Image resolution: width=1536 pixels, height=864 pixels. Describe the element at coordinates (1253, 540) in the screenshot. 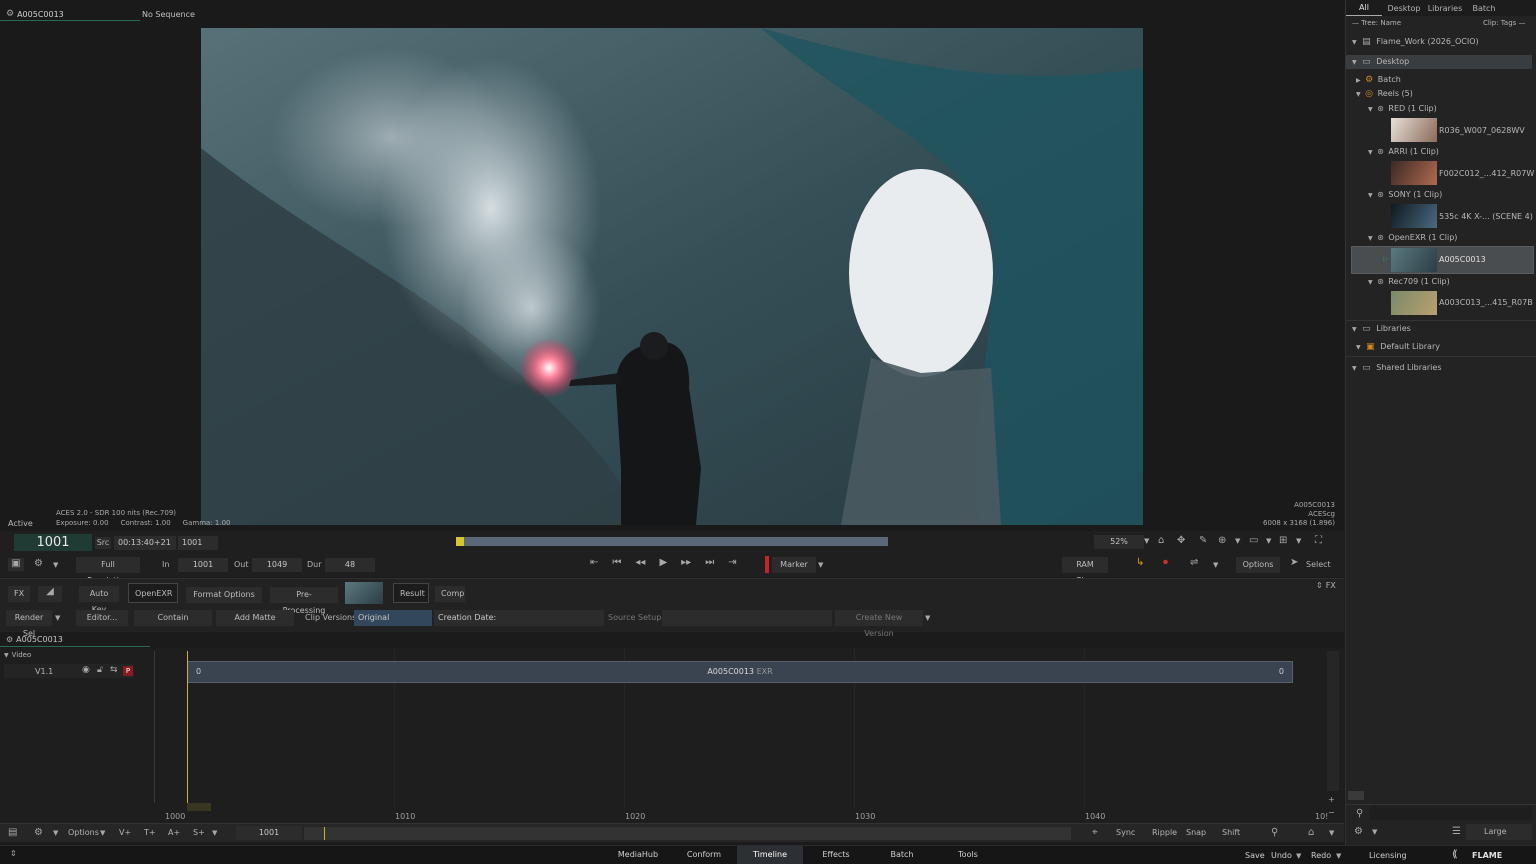

I see `display-mode-icon: ▭` at that location.